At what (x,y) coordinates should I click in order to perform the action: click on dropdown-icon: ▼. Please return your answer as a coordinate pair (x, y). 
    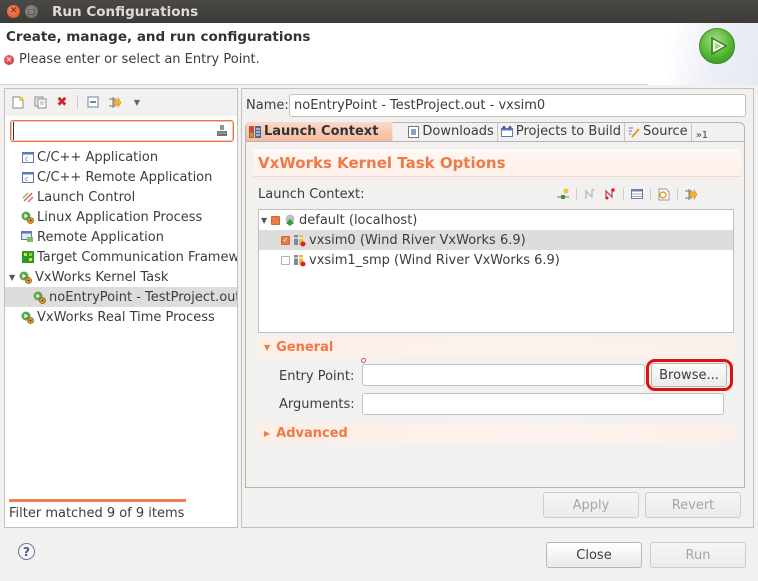
    Looking at the image, I should click on (137, 102).